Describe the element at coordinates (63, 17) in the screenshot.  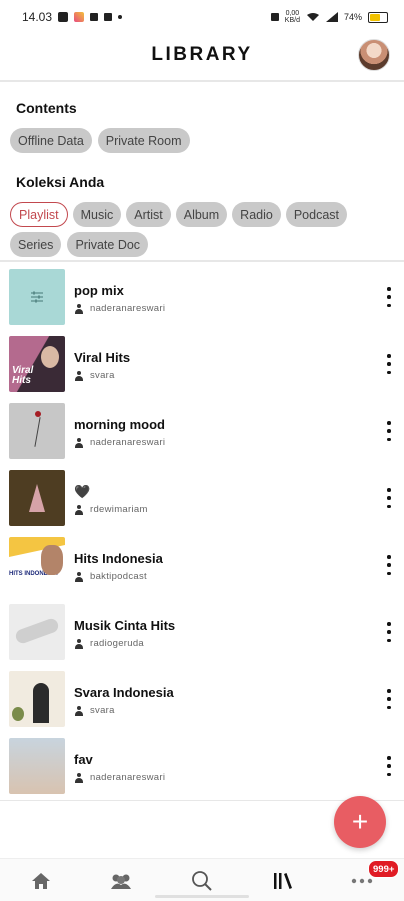
I see `notification-icon` at that location.